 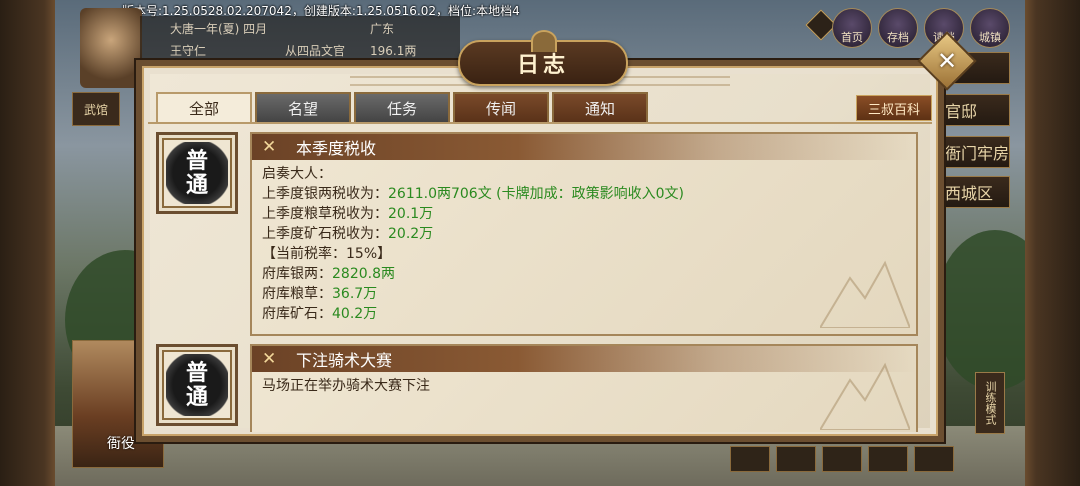 What do you see at coordinates (584, 254) in the screenshot?
I see `log-line: 【当前税率：15%】` at bounding box center [584, 254].